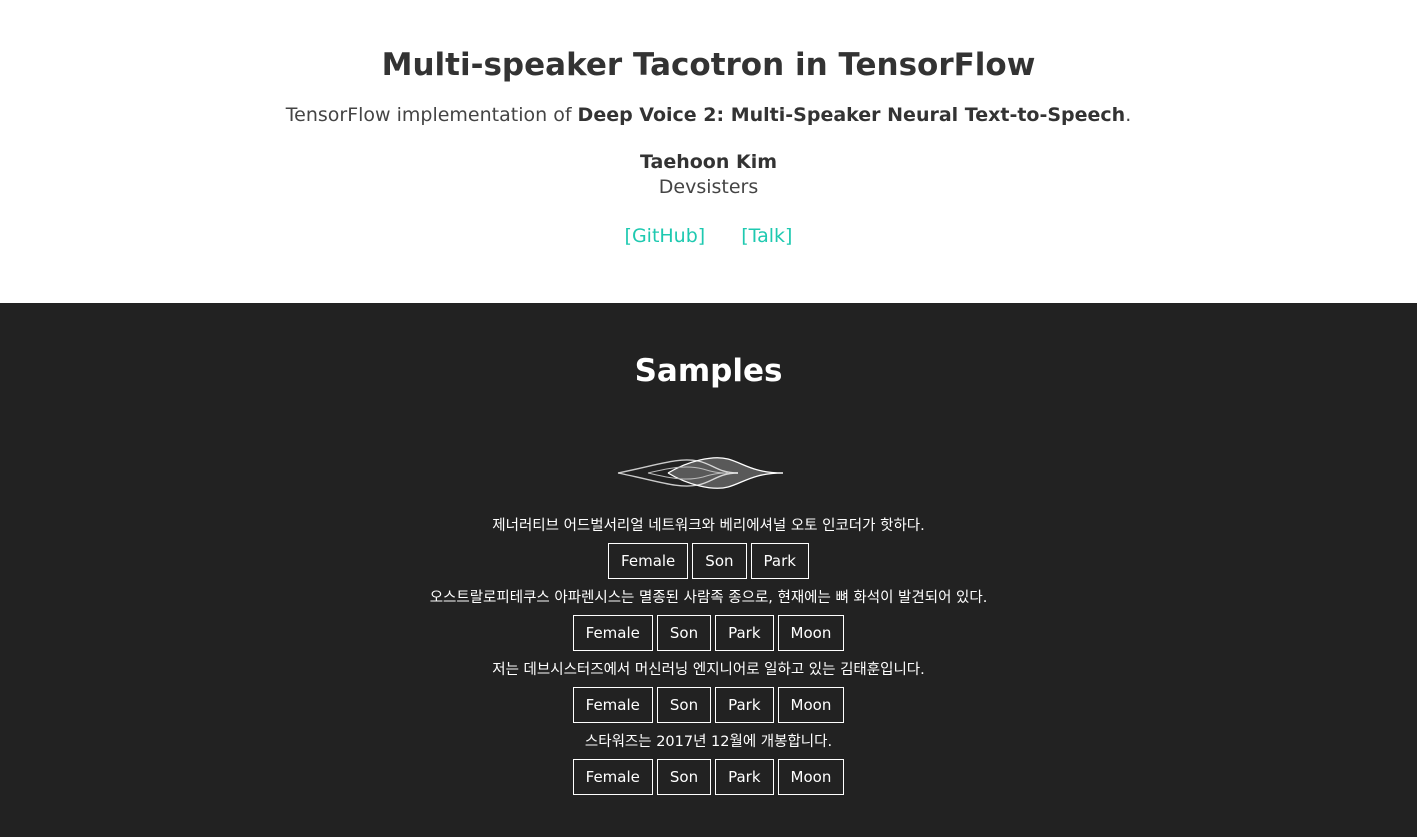 This screenshot has width=1417, height=837. I want to click on sample-sentence: 저는 데브시스터즈에서 머신러닝 엔지니어로 일하고 있는 김태훈입니다., so click(708, 670).